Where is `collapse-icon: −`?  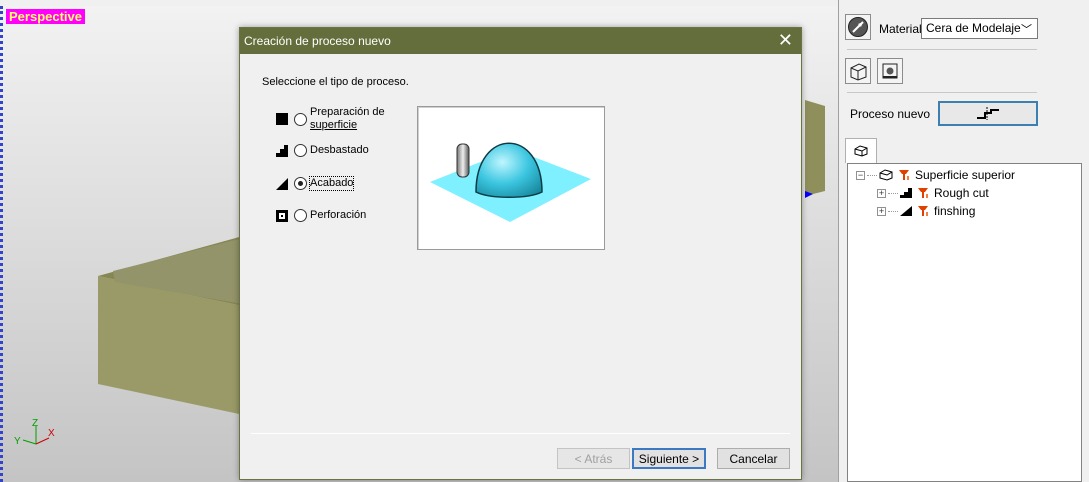 collapse-icon: − is located at coordinates (860, 175).